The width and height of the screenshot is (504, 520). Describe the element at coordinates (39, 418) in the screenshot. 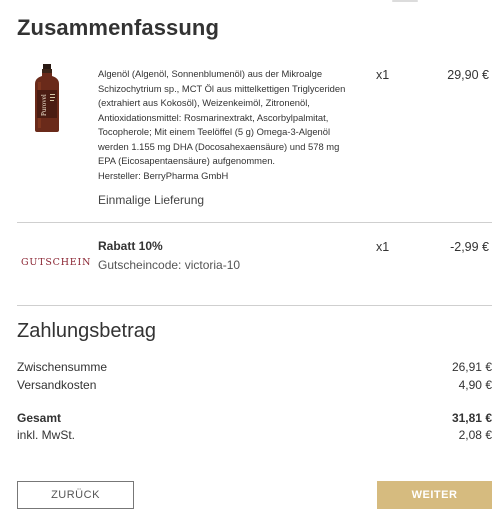

I see `total-label: Gesamt` at that location.